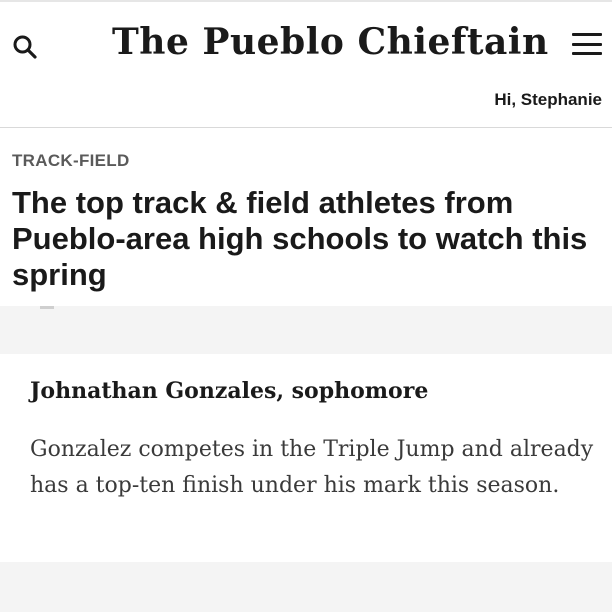 This screenshot has height=612, width=612. Describe the element at coordinates (71, 161) in the screenshot. I see `section-label: TRACK-FIELD` at that location.